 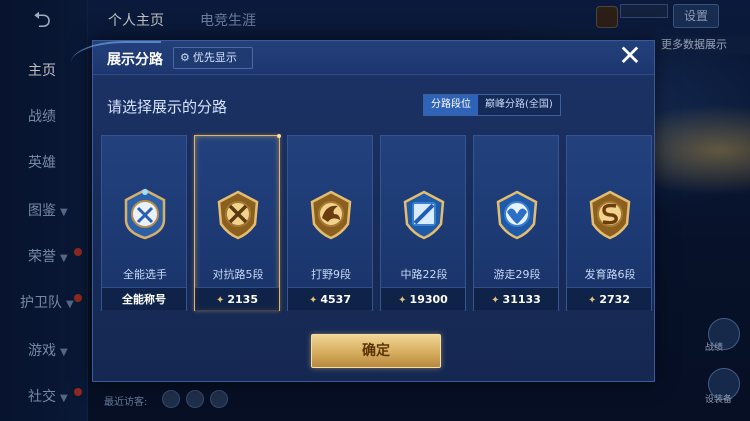 What do you see at coordinates (517, 215) in the screenshot?
I see `roam-emblem-icon` at bounding box center [517, 215].